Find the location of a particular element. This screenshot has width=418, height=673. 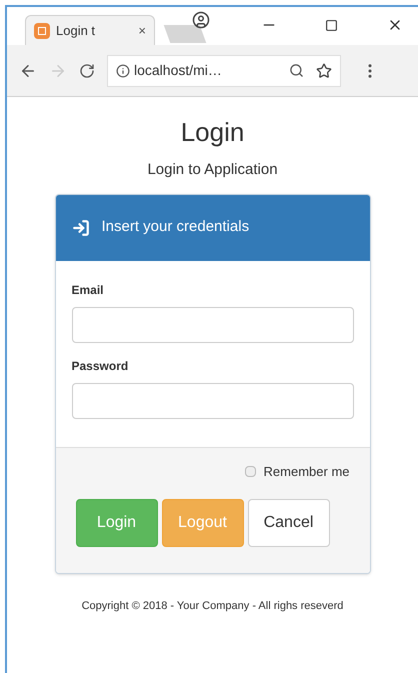

field-label: Password is located at coordinates (101, 366).